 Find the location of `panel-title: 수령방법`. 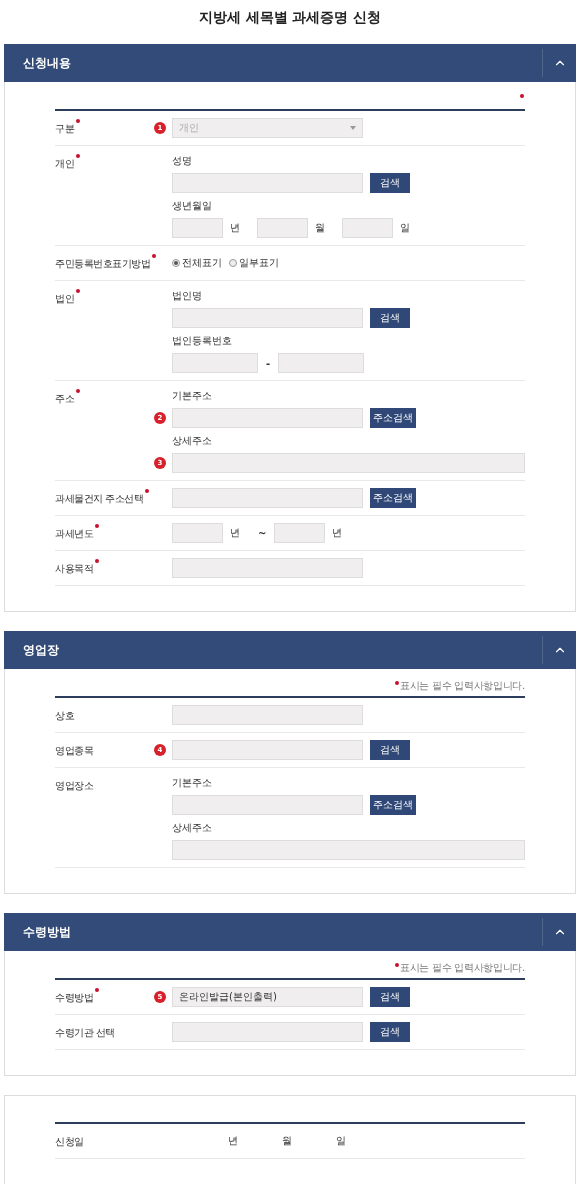

panel-title: 수령방법 is located at coordinates (46, 932).